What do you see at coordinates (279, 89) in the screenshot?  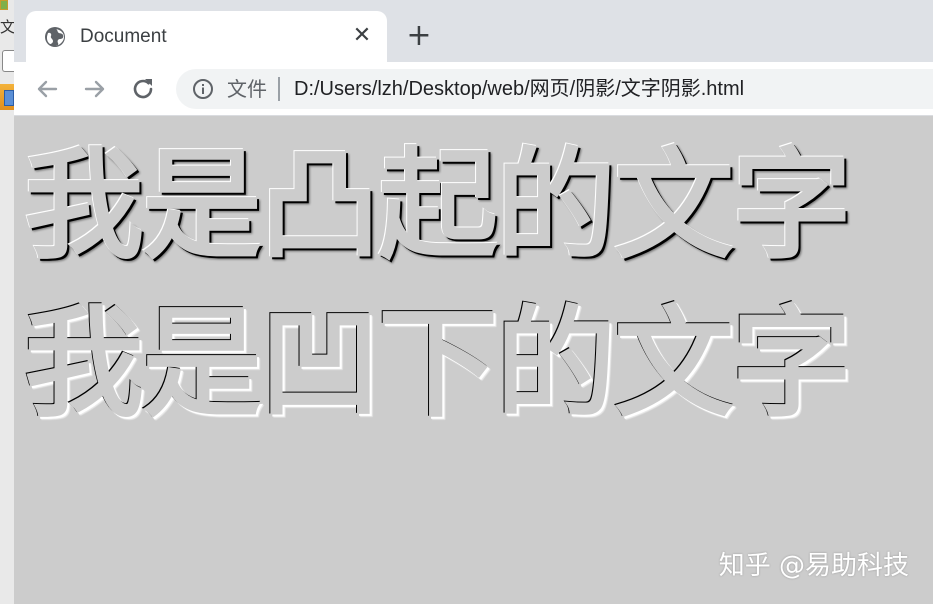 I see `address-divider` at bounding box center [279, 89].